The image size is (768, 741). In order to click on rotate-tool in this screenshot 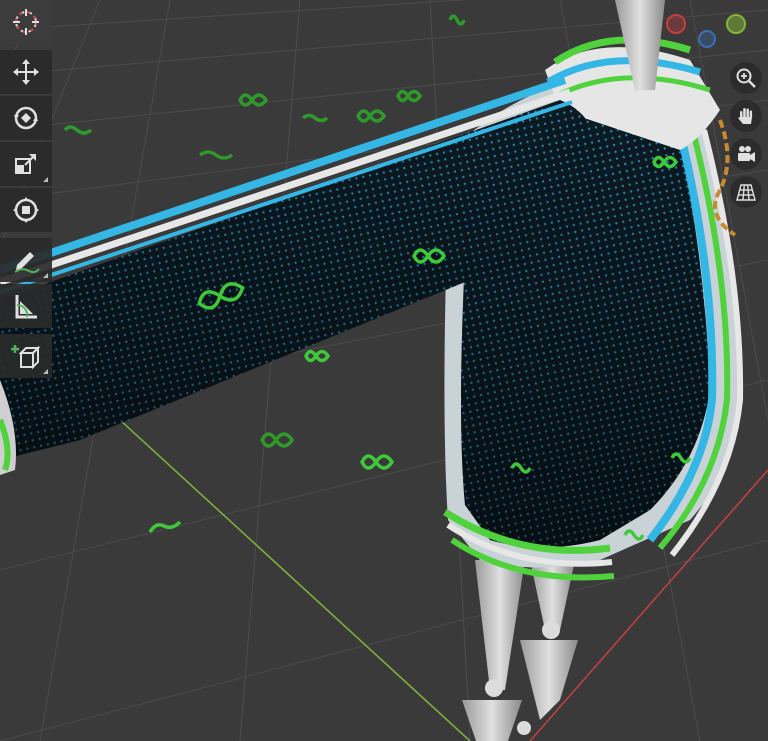, I will do `click(26, 118)`.